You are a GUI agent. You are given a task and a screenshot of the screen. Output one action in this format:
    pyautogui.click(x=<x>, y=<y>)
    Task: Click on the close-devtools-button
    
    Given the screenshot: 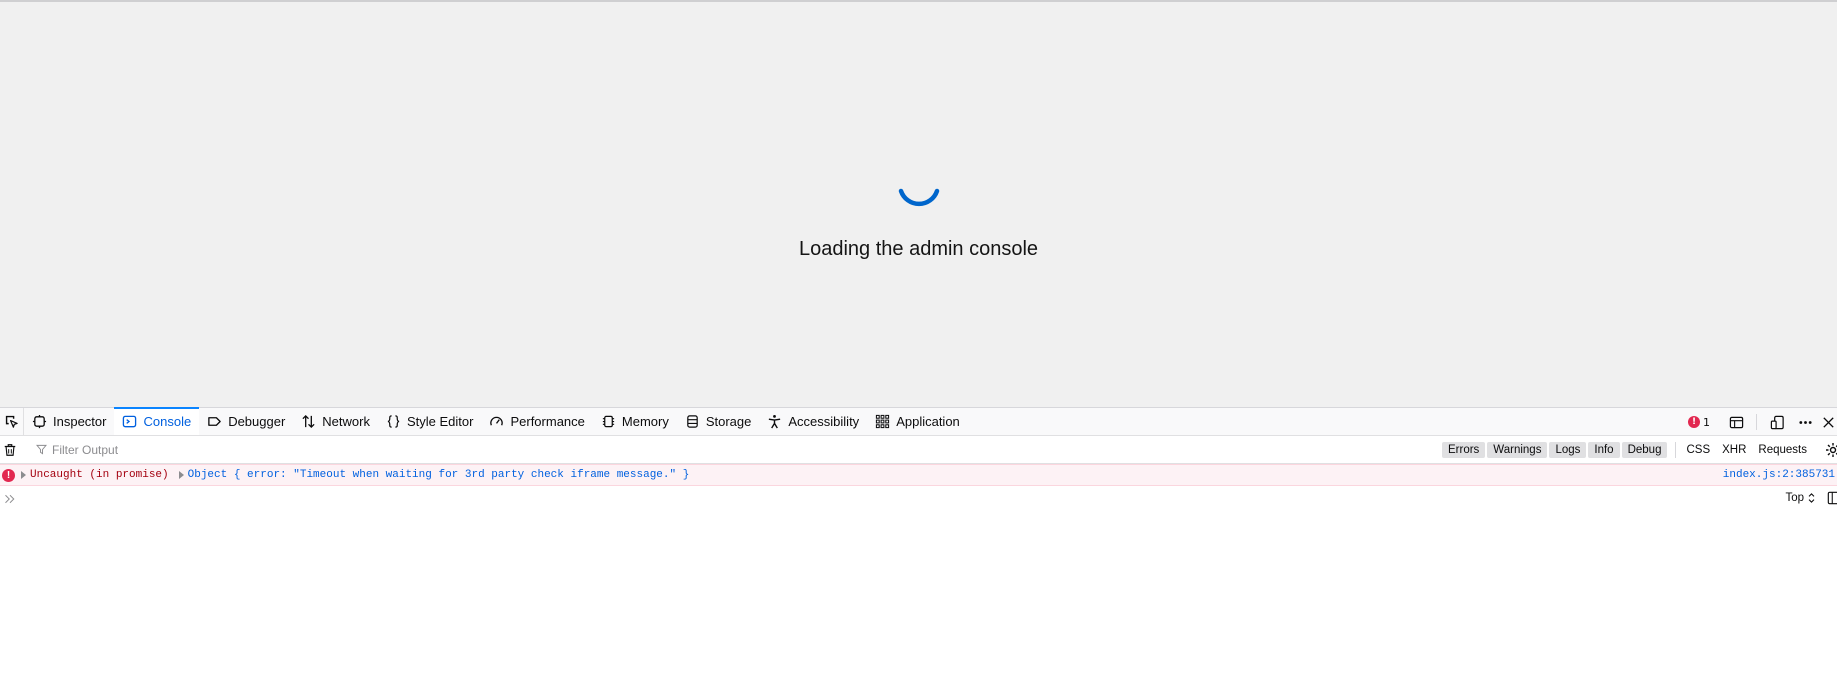 What is the action you would take?
    pyautogui.click(x=1828, y=422)
    